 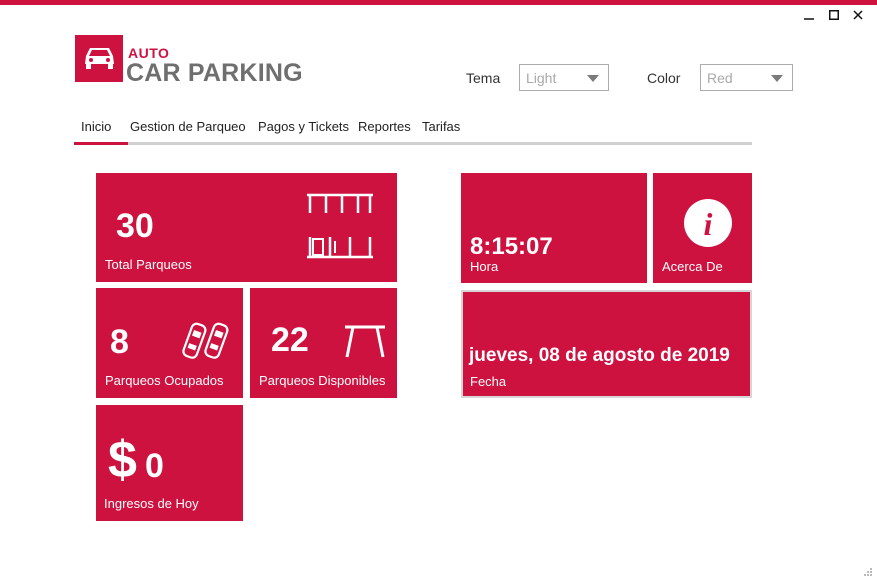 I want to click on tile-total-parqueos: 30 Total Parqueos, so click(x=246, y=227).